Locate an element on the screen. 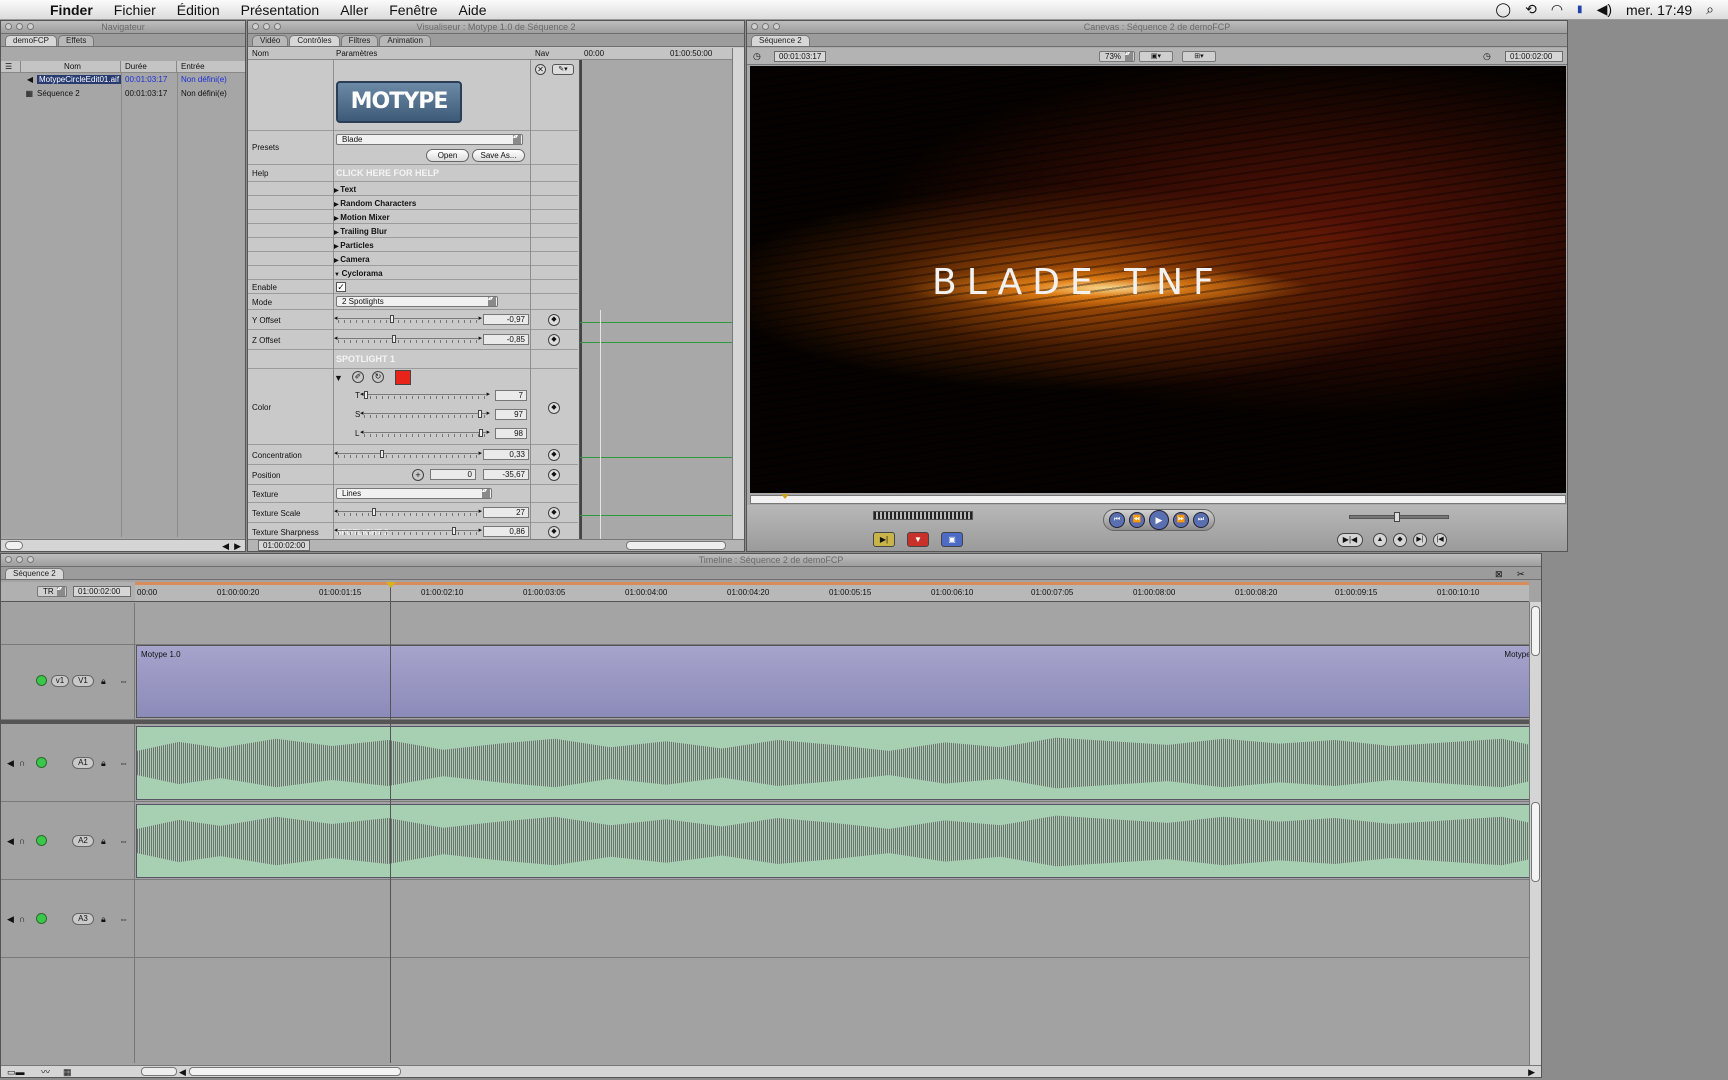  texture-scale-value: 27 is located at coordinates (506, 512).